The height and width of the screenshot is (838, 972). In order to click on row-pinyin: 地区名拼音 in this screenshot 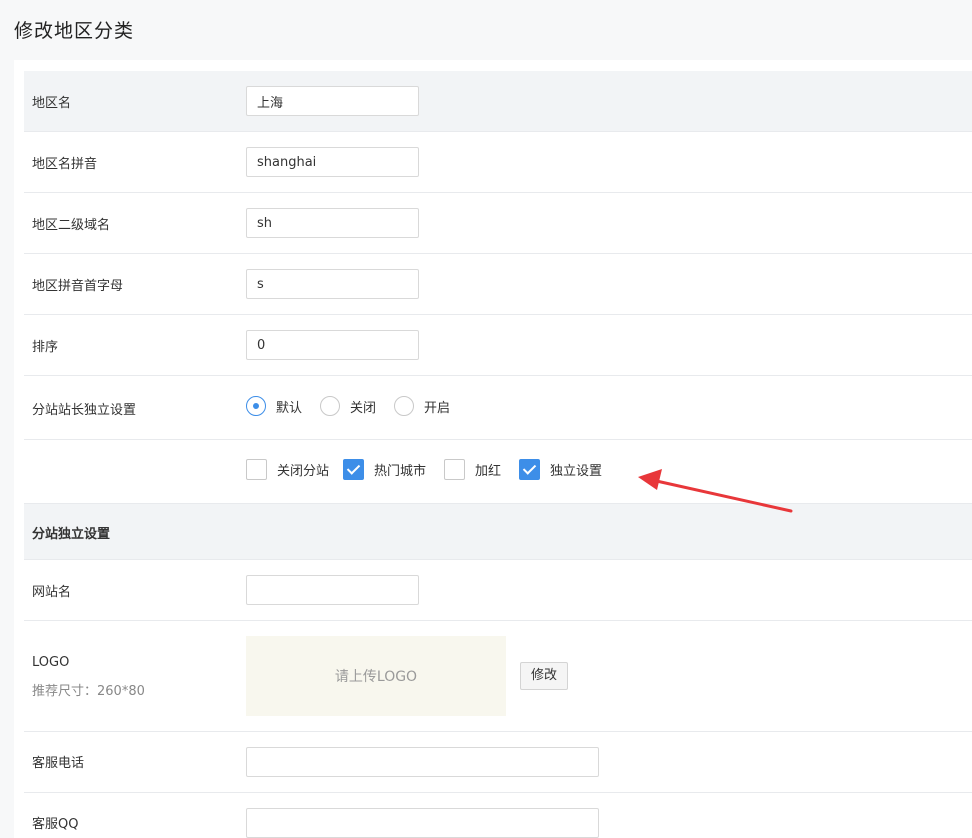, I will do `click(498, 162)`.